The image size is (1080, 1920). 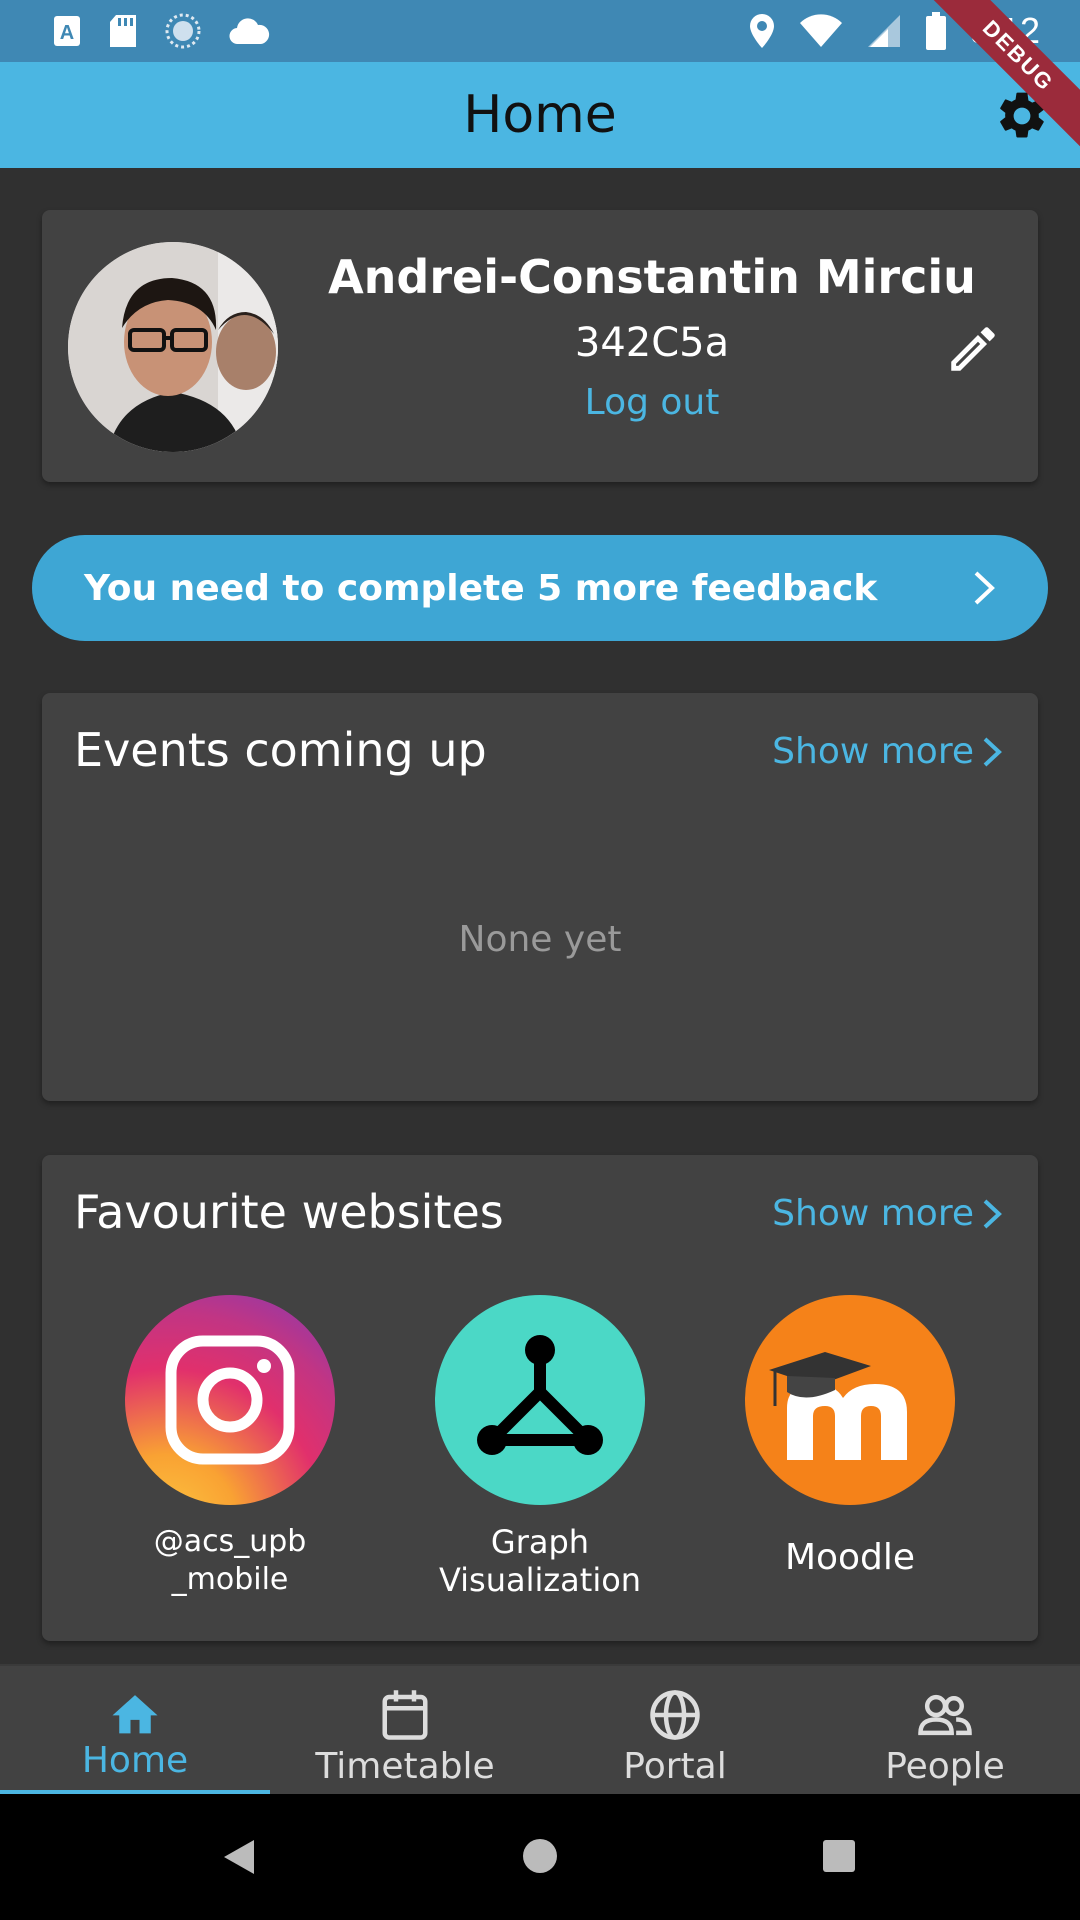 I want to click on profile-group: 342C5a, so click(x=652, y=343).